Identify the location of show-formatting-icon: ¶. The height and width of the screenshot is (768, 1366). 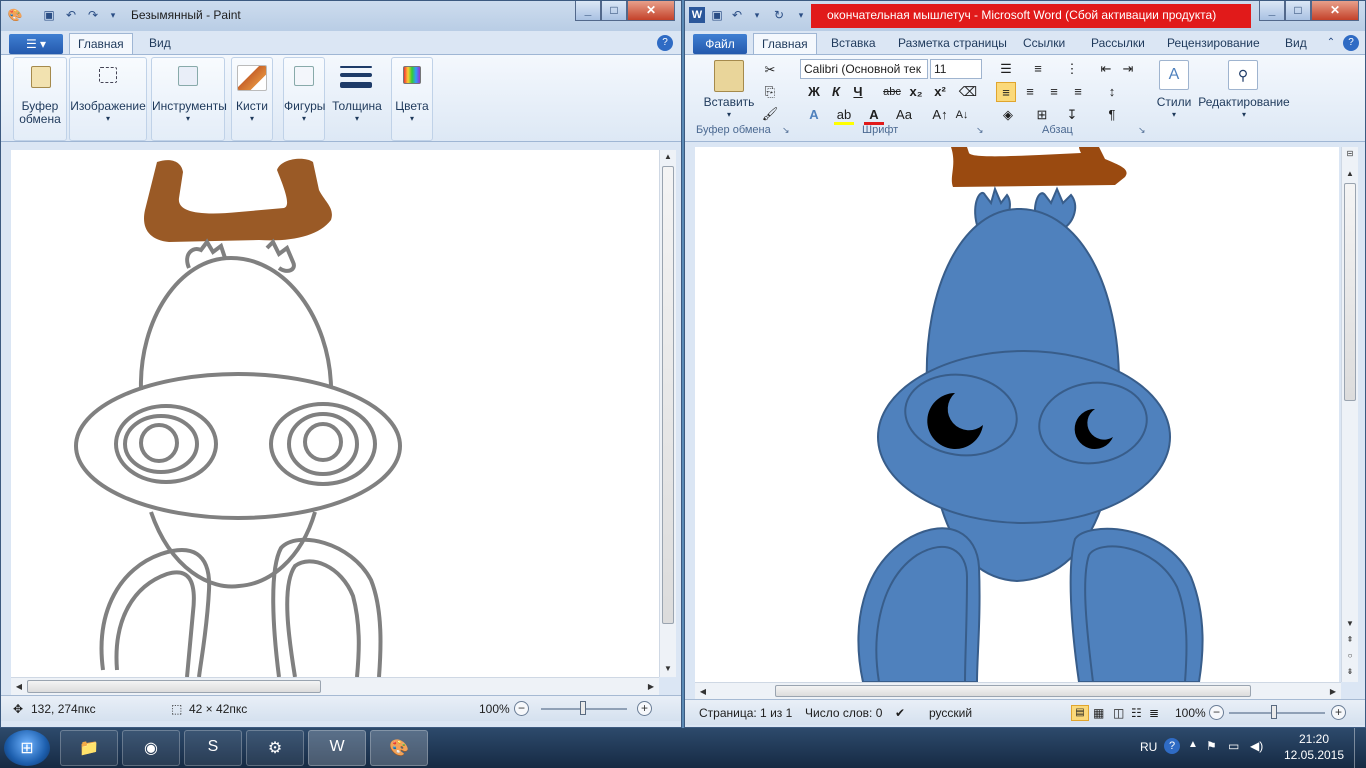
(1112, 115).